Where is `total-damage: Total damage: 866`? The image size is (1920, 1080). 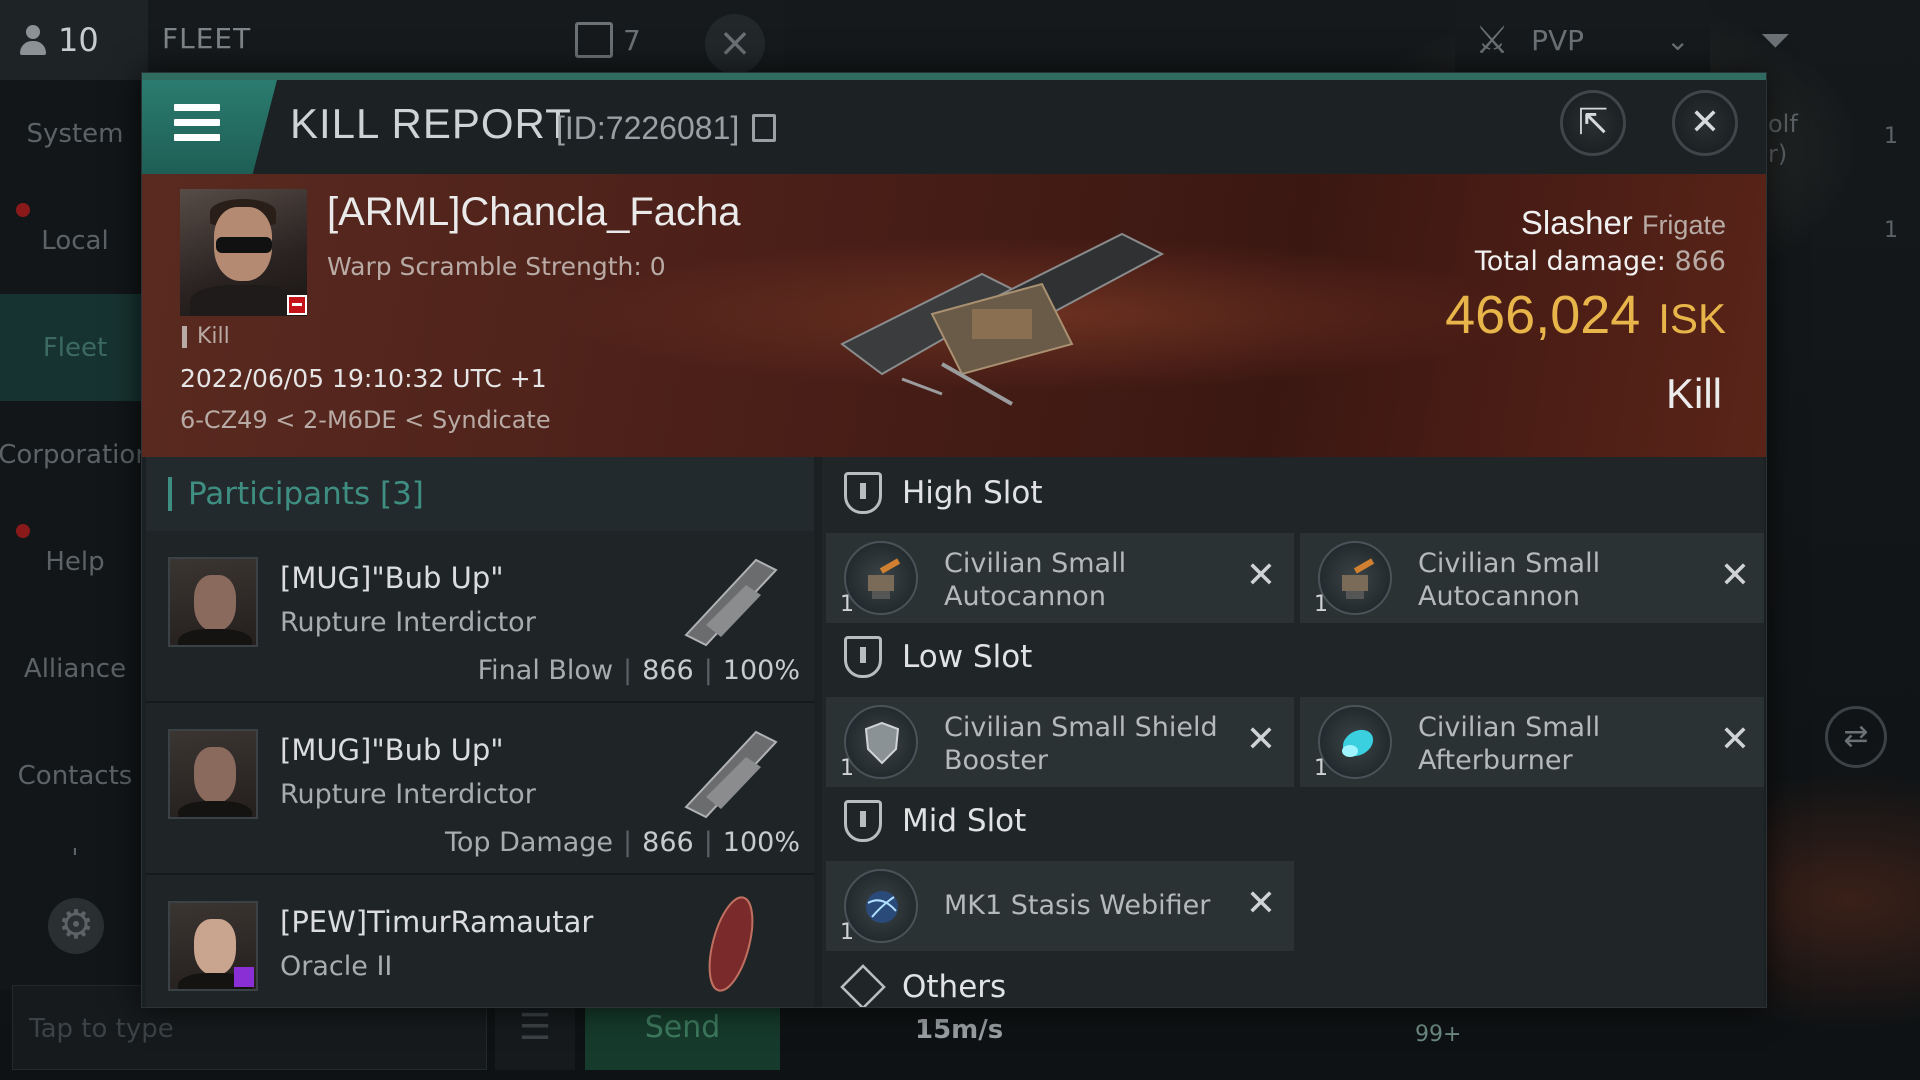
total-damage: Total damage: 866 is located at coordinates (1600, 261).